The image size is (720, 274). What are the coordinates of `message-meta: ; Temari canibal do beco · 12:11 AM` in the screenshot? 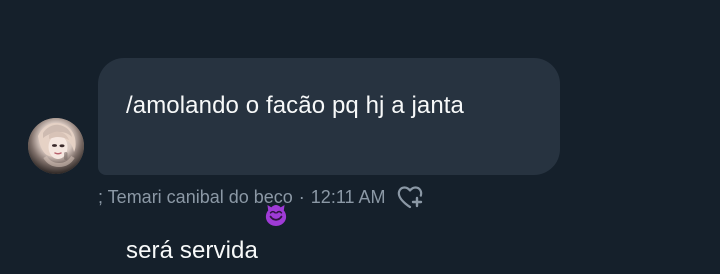 It's located at (262, 197).